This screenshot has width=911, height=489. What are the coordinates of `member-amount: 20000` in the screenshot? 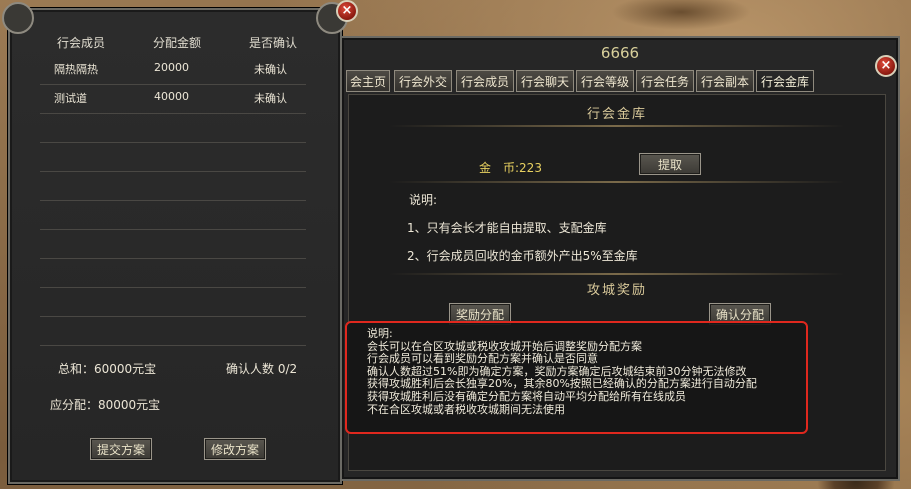 It's located at (171, 67).